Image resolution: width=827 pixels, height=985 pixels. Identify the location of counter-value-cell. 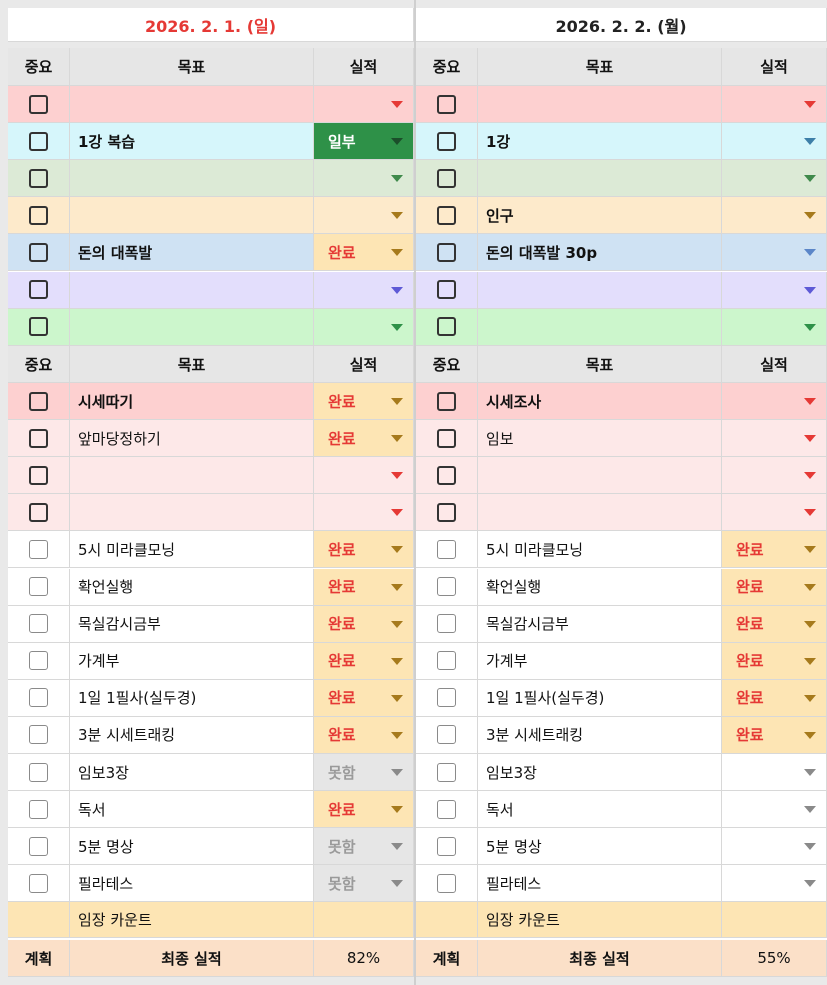
(364, 920).